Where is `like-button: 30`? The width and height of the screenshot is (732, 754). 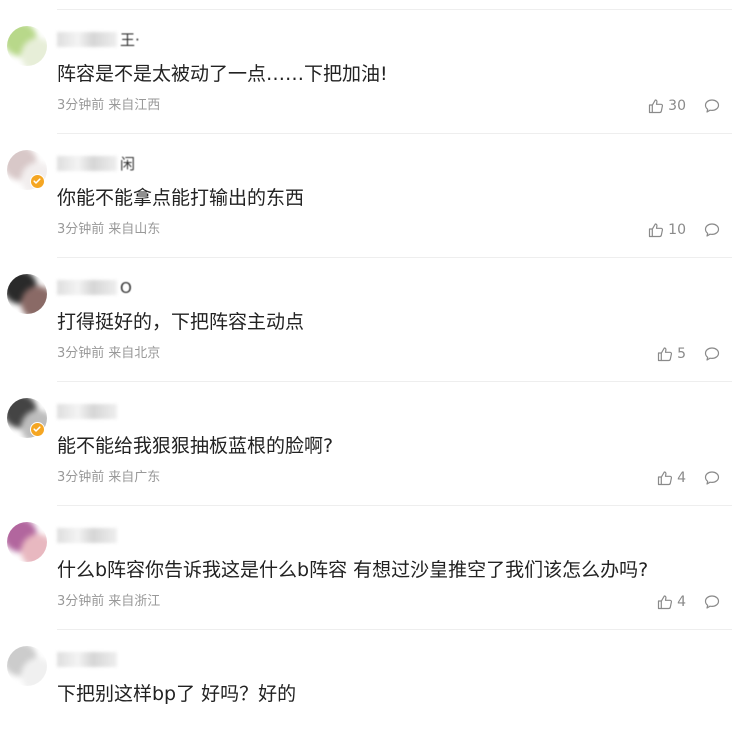
like-button: 30 is located at coordinates (667, 106).